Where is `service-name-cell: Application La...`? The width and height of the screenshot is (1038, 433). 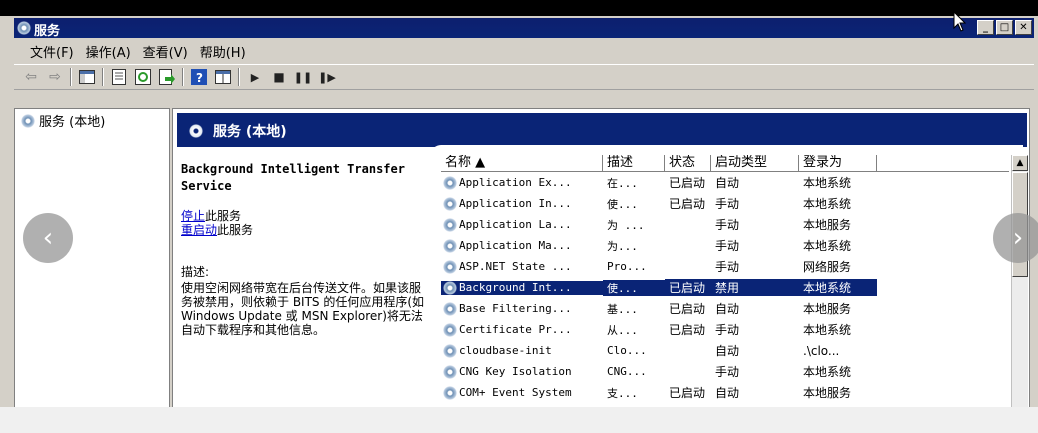 service-name-cell: Application La... is located at coordinates (522, 224).